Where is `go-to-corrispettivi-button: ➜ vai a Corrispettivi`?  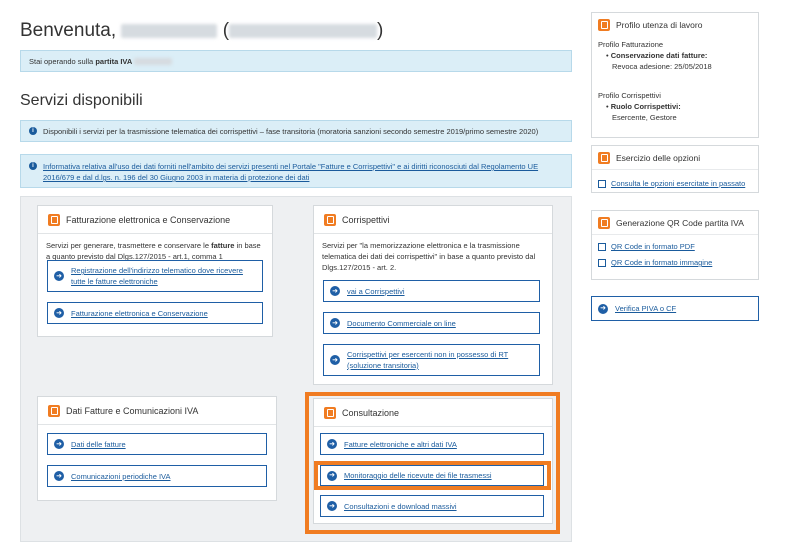
go-to-corrispettivi-button: ➜ vai a Corrispettivi is located at coordinates (431, 291).